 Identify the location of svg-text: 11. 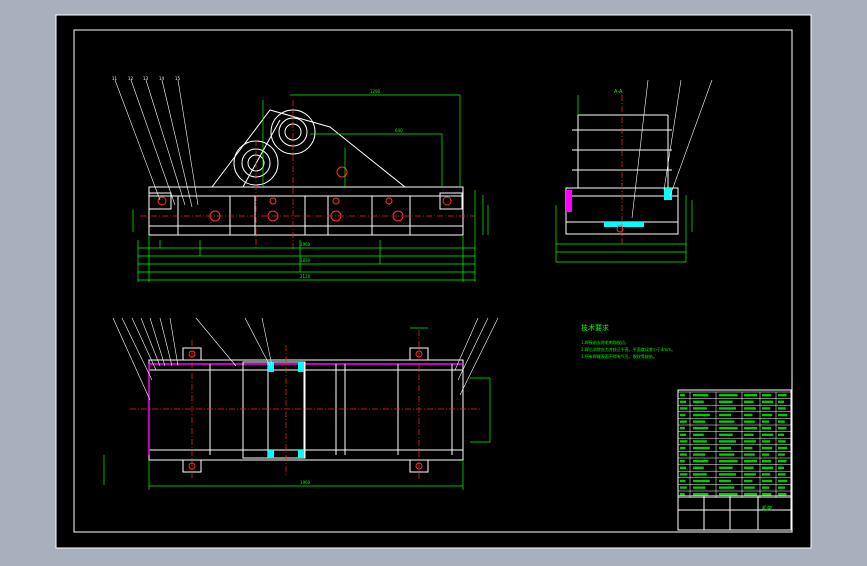
(115, 78).